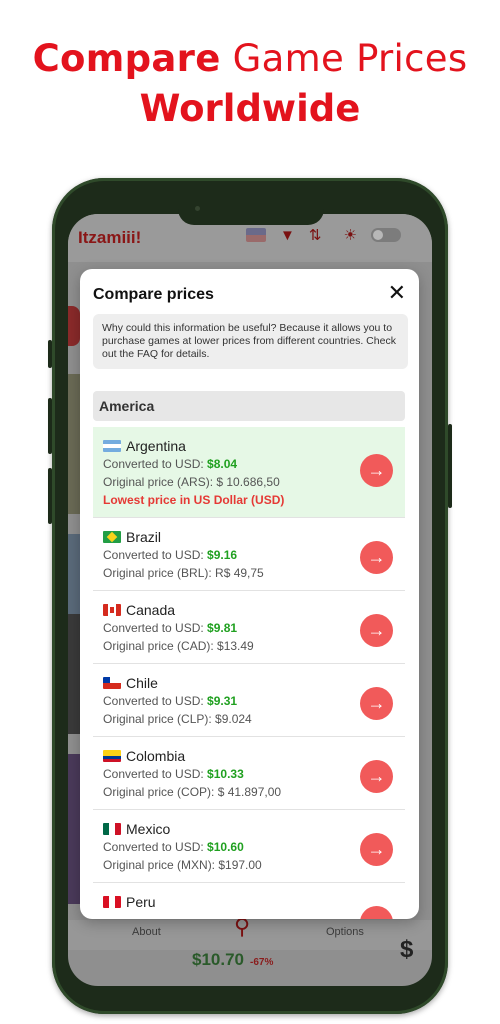 This screenshot has width=500, height=1024. What do you see at coordinates (287, 235) in the screenshot?
I see `filter-icon: ▼` at bounding box center [287, 235].